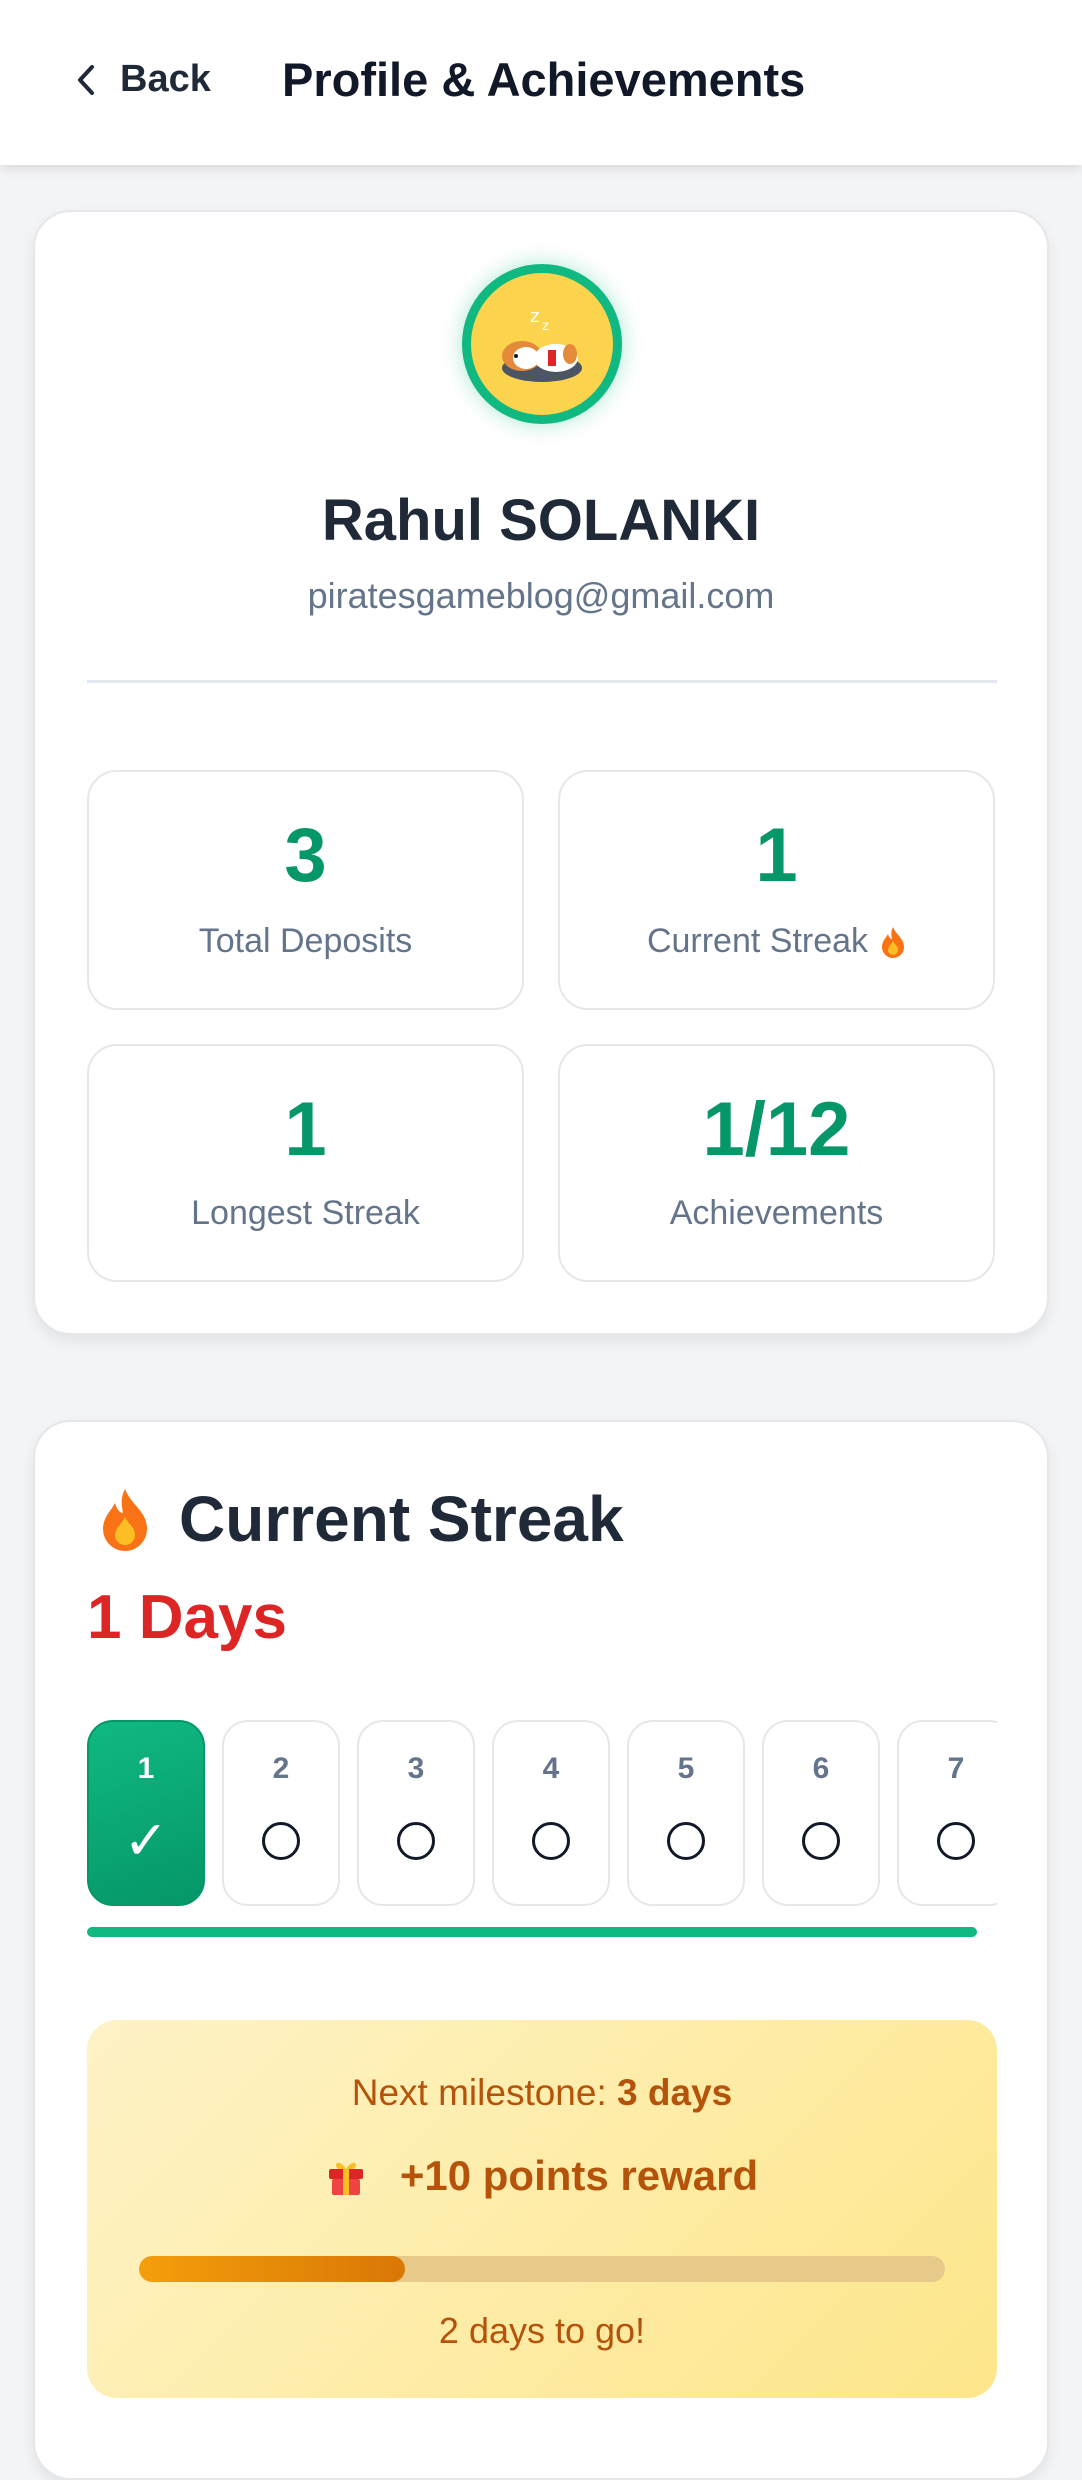  Describe the element at coordinates (305, 1213) in the screenshot. I see `stat-label: Longest Streak` at that location.